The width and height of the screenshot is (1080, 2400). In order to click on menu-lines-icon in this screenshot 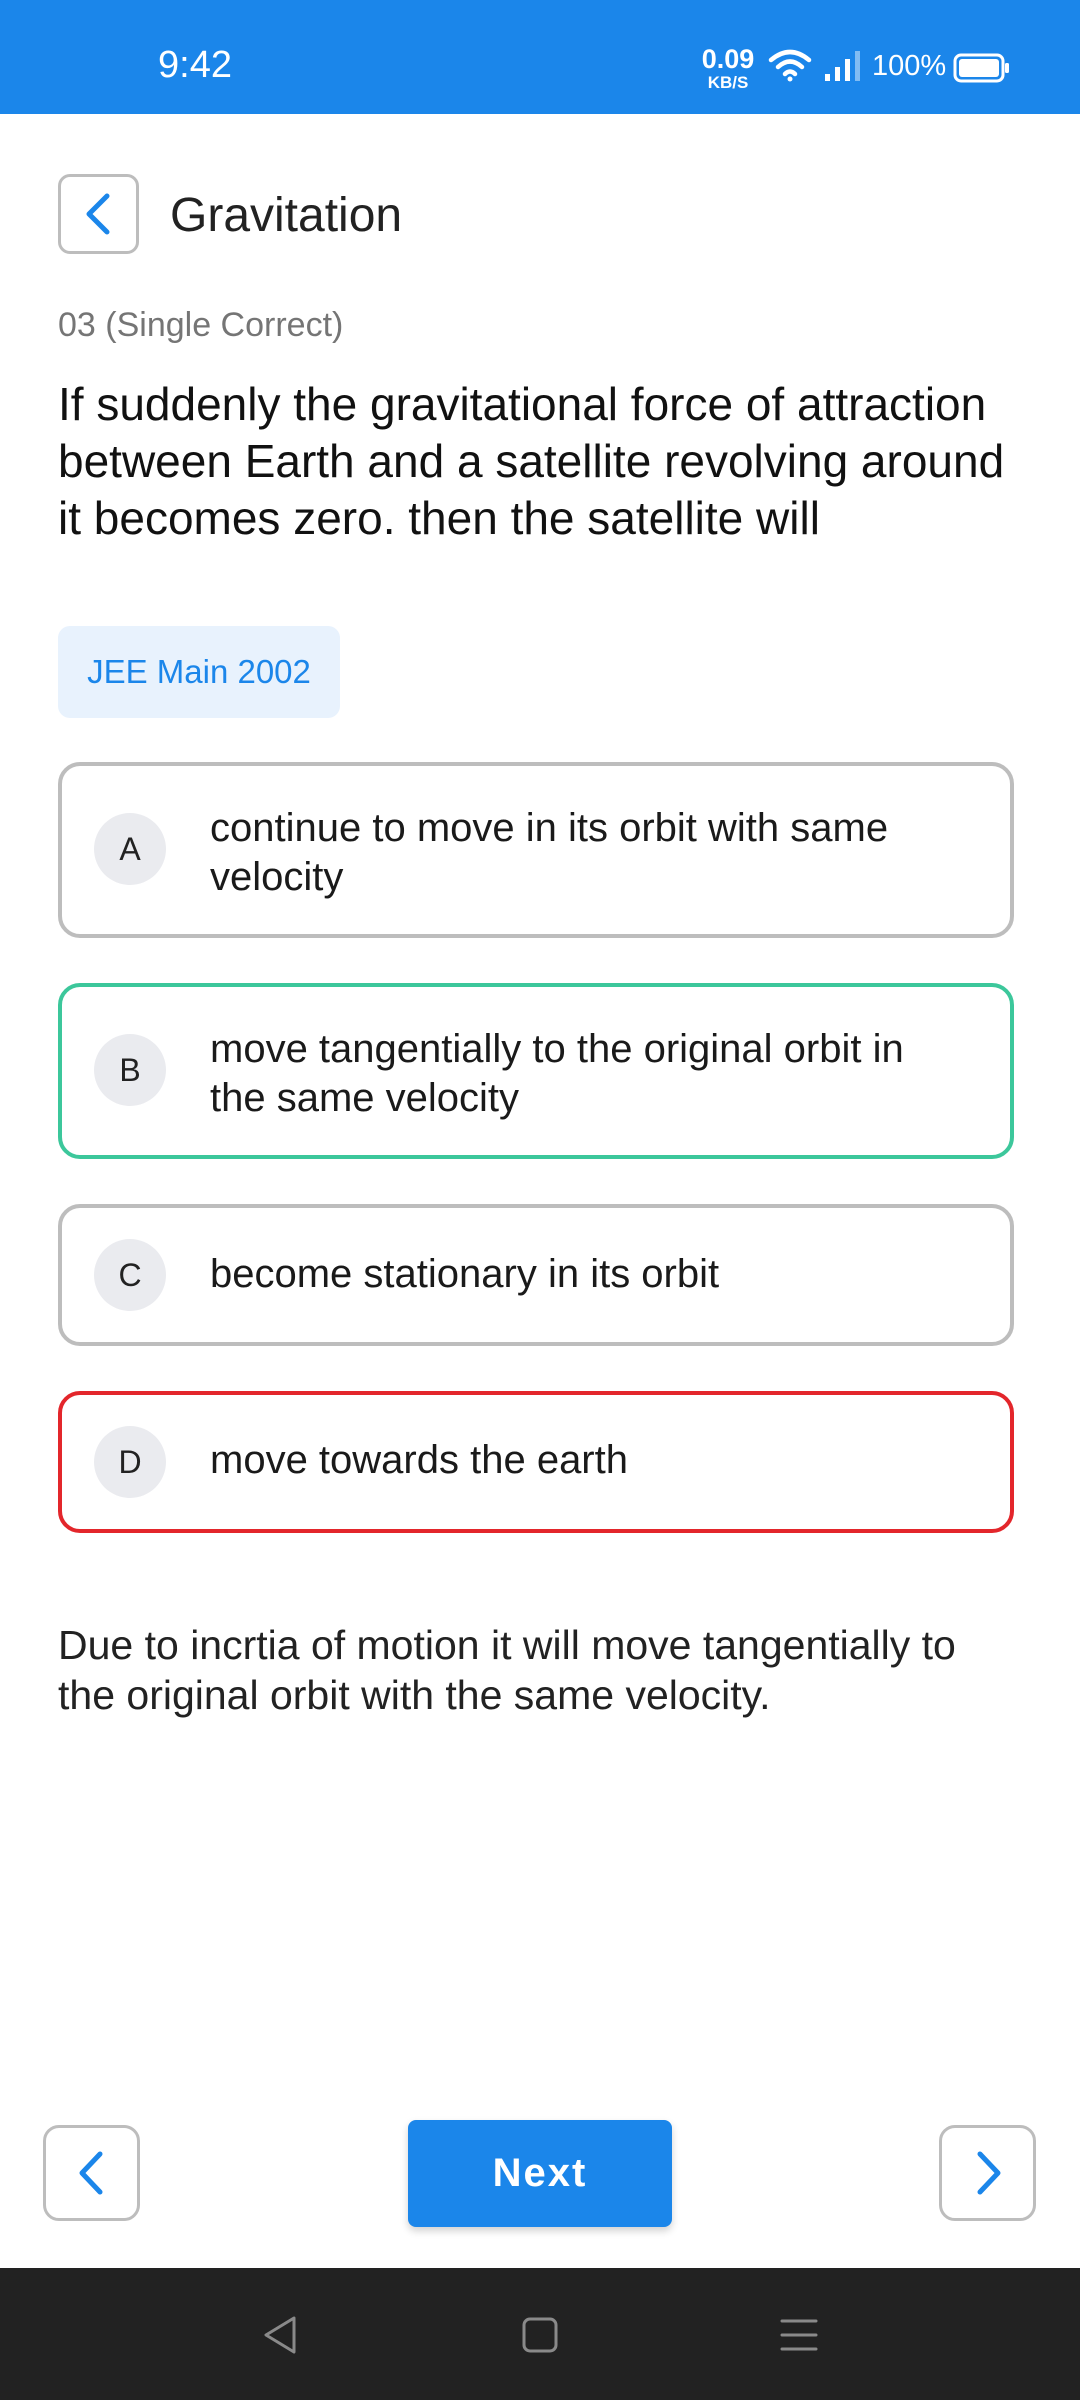, I will do `click(799, 2335)`.